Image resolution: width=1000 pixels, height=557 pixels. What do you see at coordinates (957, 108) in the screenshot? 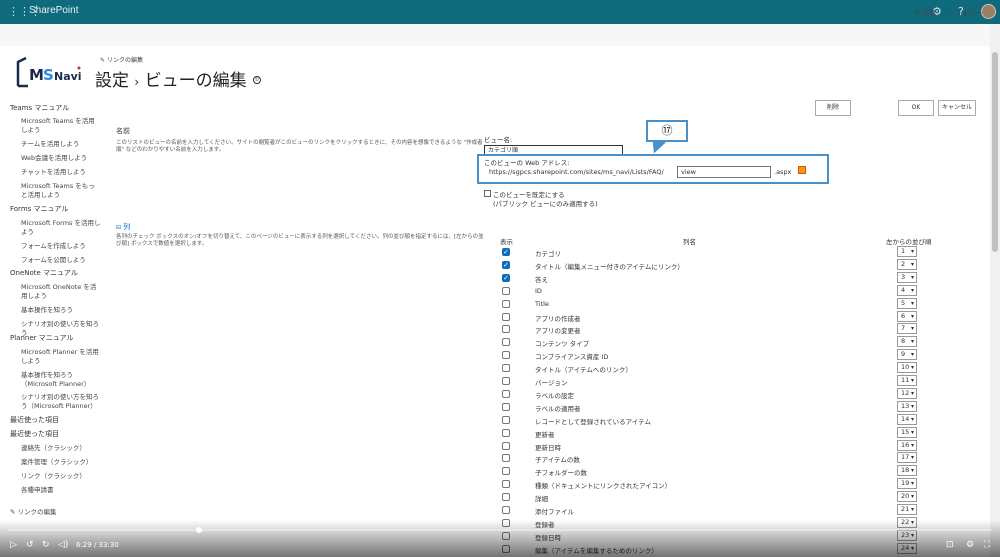
I see `cancel-button: キャンセル` at bounding box center [957, 108].